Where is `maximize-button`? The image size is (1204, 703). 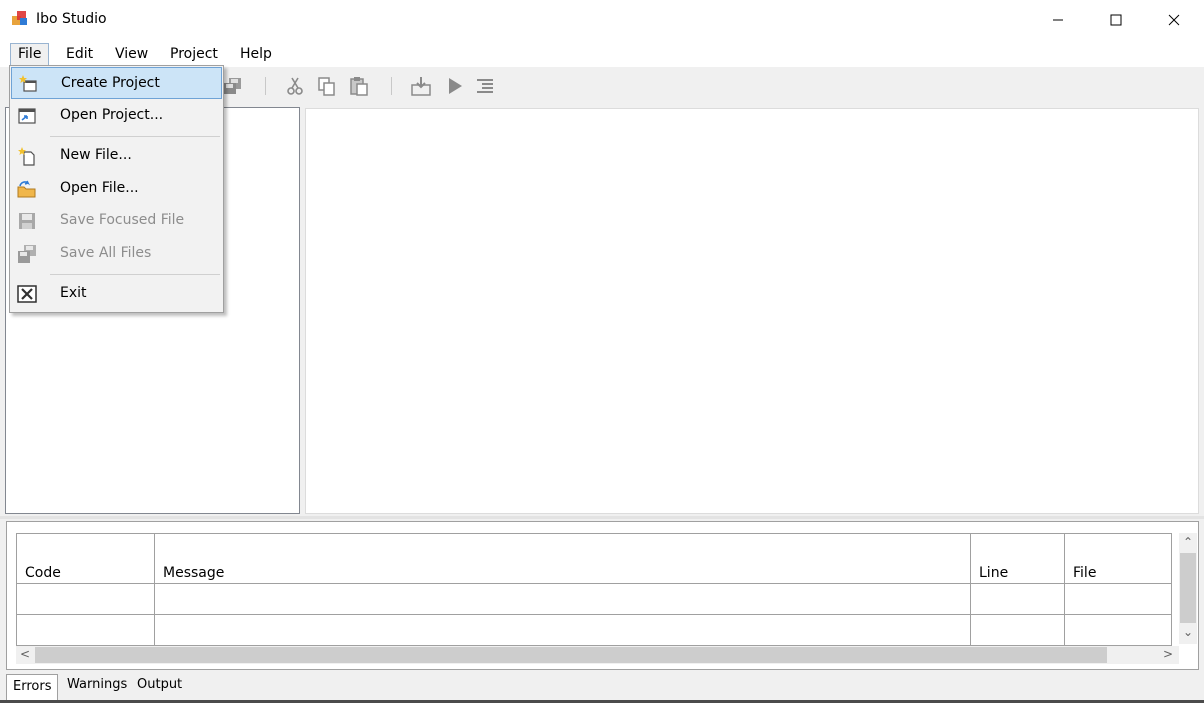
maximize-button is located at coordinates (1116, 19).